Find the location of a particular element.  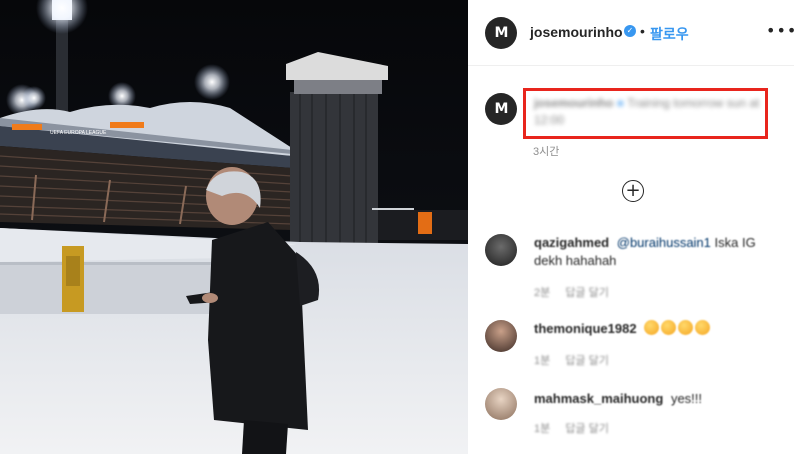

comment-meta: 2분 답글 달기 is located at coordinates (577, 292).